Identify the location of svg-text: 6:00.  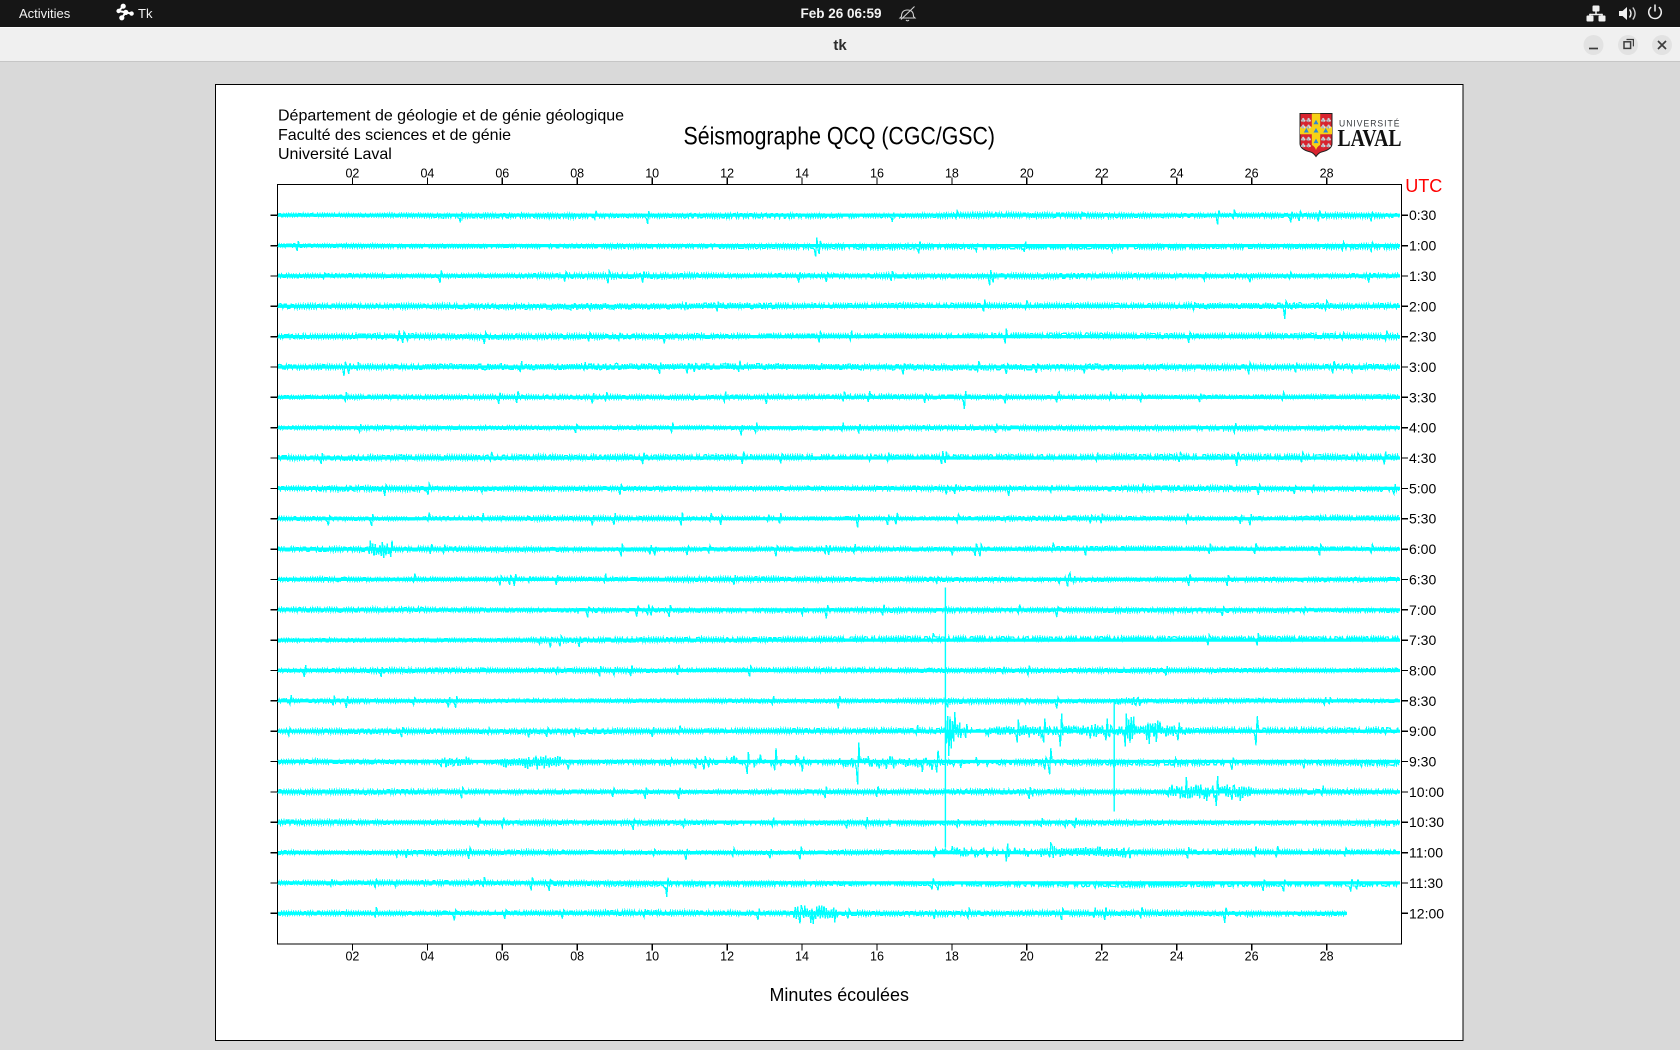
(1422, 549).